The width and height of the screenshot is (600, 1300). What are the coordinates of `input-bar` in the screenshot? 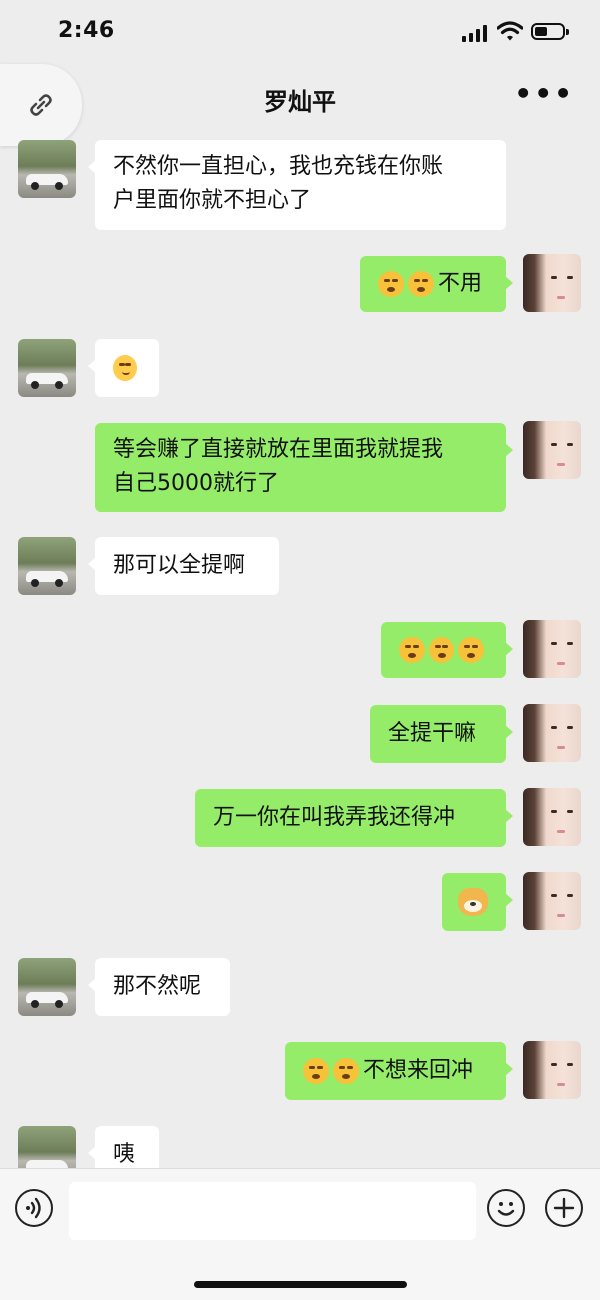 It's located at (300, 1234).